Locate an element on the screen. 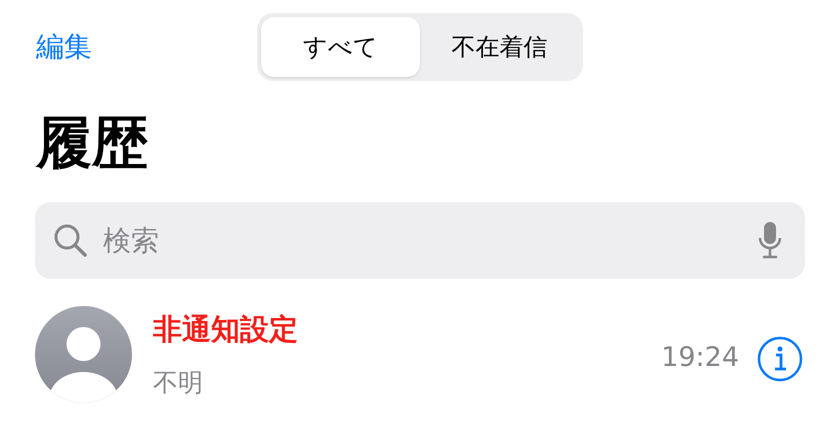 This screenshot has width=840, height=433. segment-tab: すべて is located at coordinates (340, 47).